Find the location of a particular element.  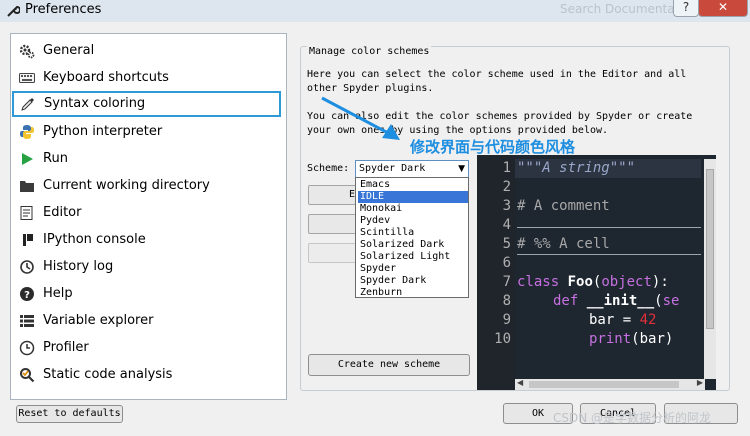

sidebar-item-current-working-directory: Current working directory is located at coordinates (148, 186).